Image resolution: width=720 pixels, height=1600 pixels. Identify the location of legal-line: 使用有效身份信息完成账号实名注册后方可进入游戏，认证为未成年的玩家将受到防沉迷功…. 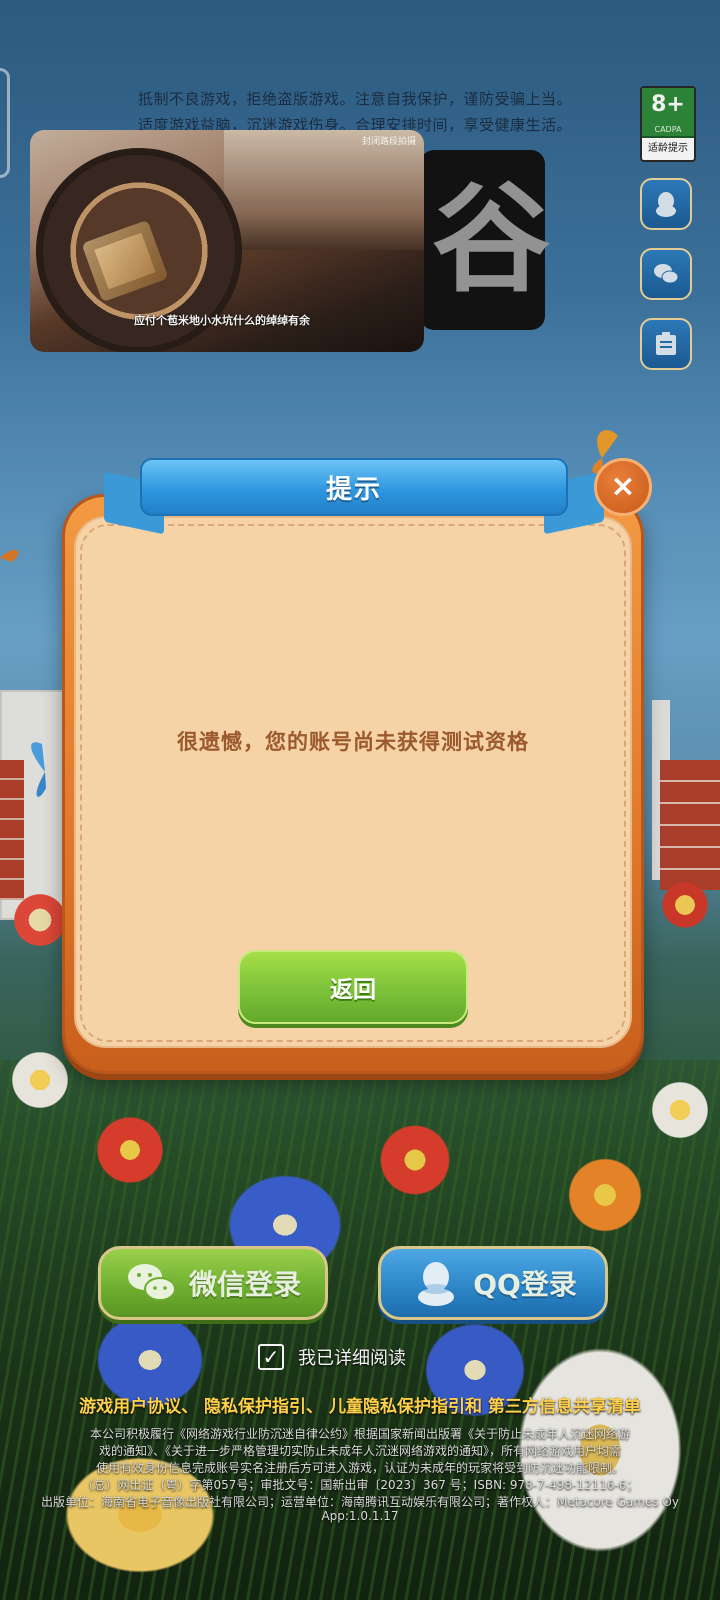
(359, 1468).